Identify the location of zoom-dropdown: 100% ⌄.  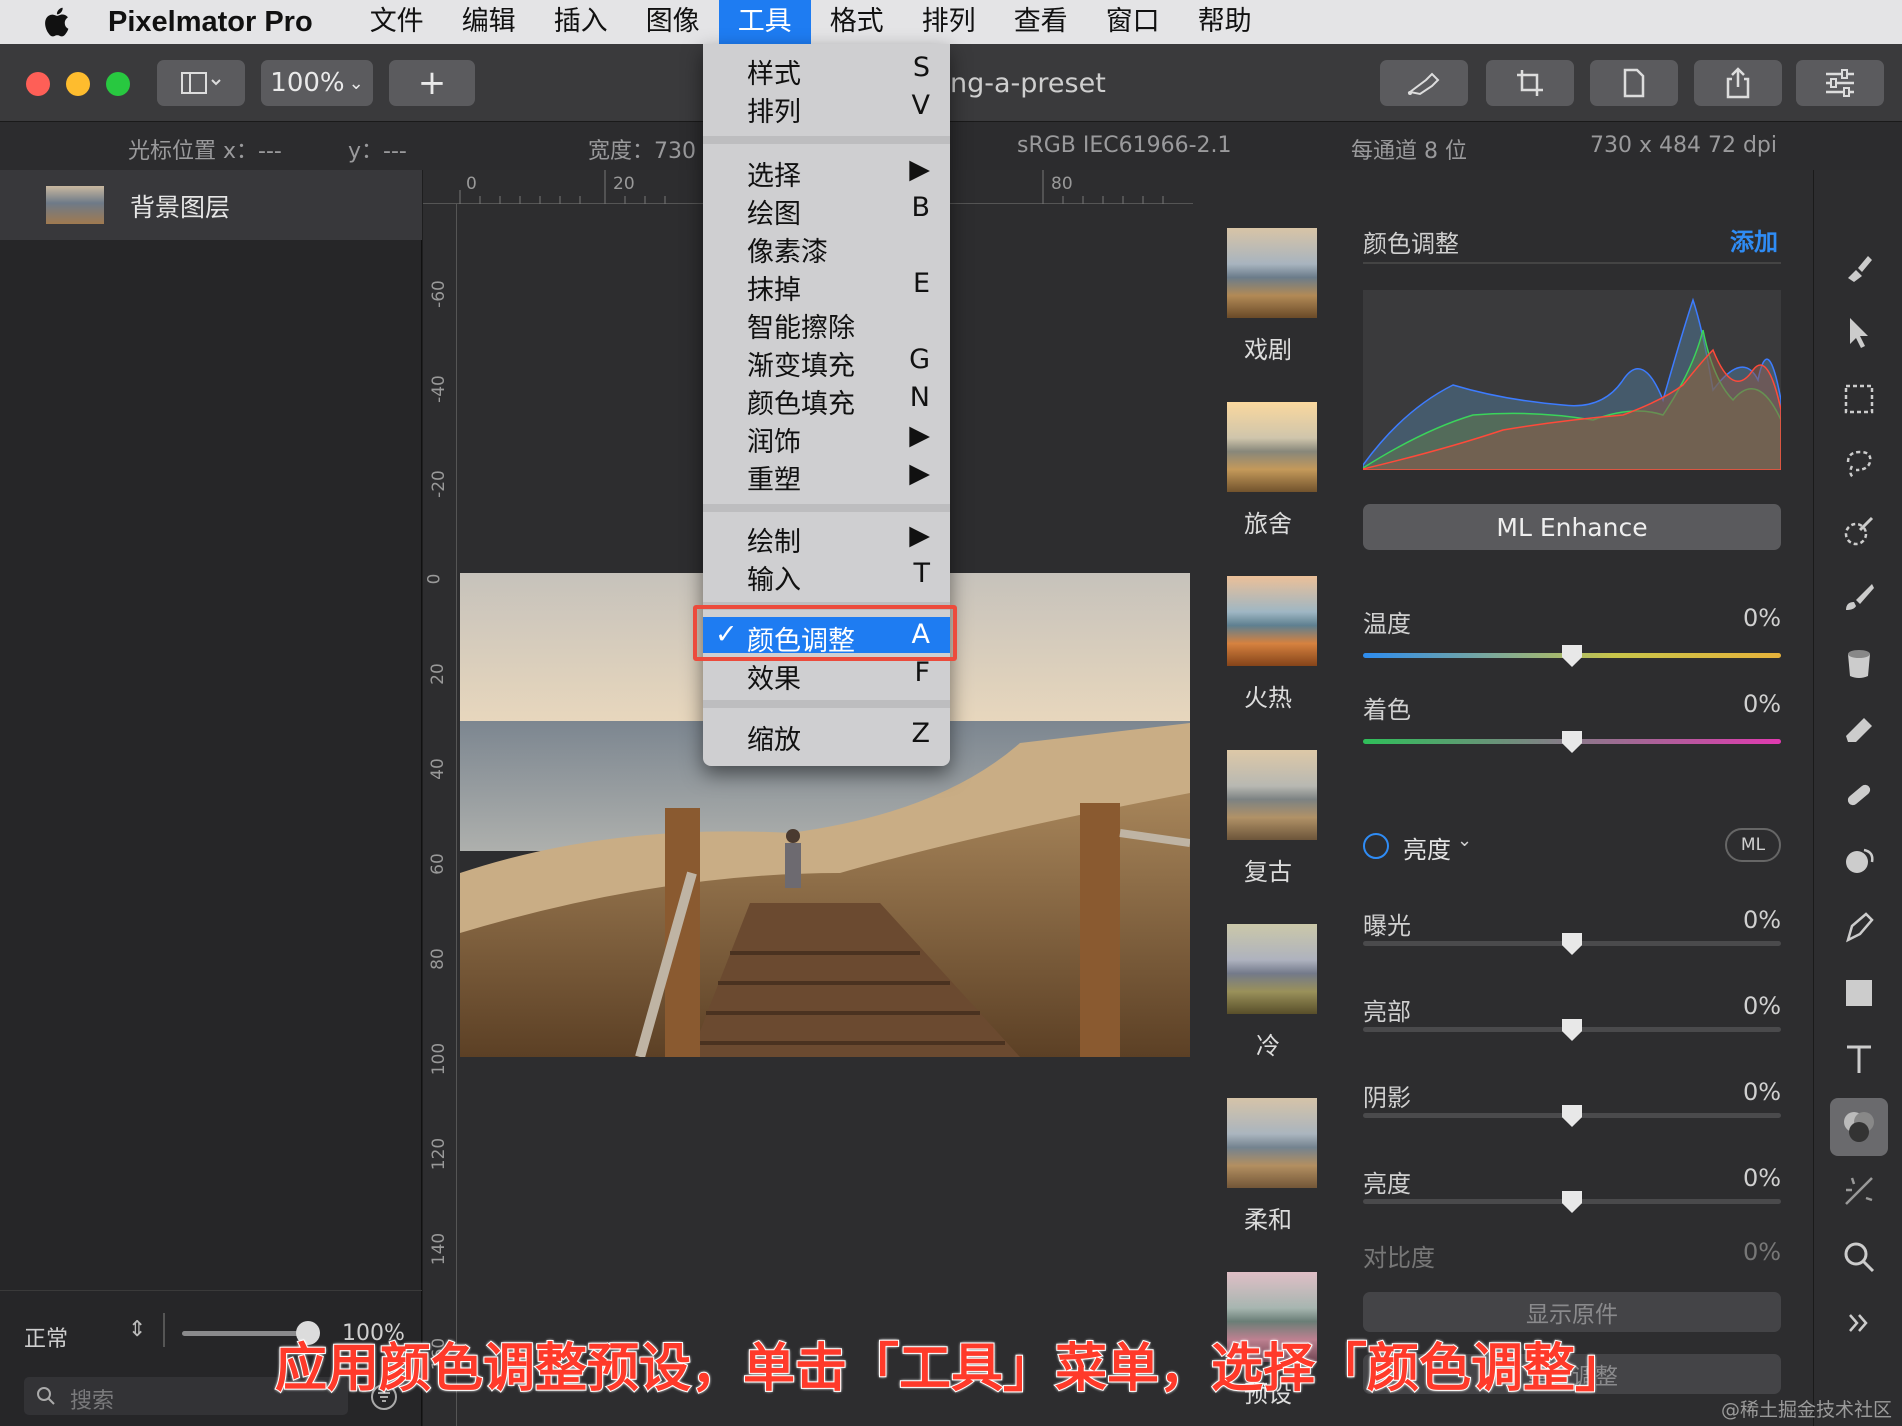
(317, 83).